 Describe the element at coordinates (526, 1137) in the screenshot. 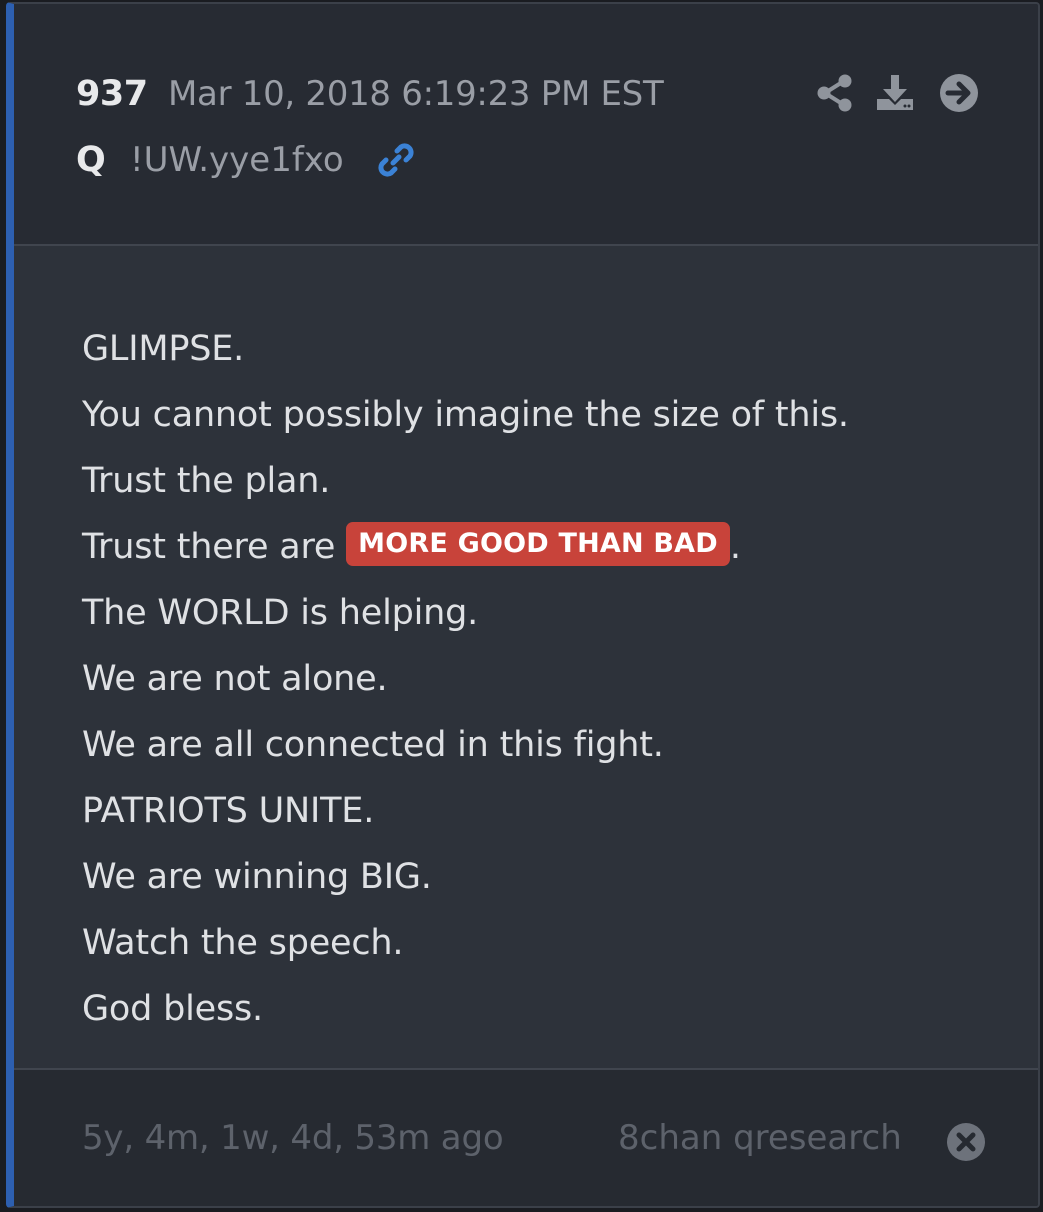

I see `post-footer: 5y, 4m, 1w, 4d, 53m ago 8chan qresearch` at that location.